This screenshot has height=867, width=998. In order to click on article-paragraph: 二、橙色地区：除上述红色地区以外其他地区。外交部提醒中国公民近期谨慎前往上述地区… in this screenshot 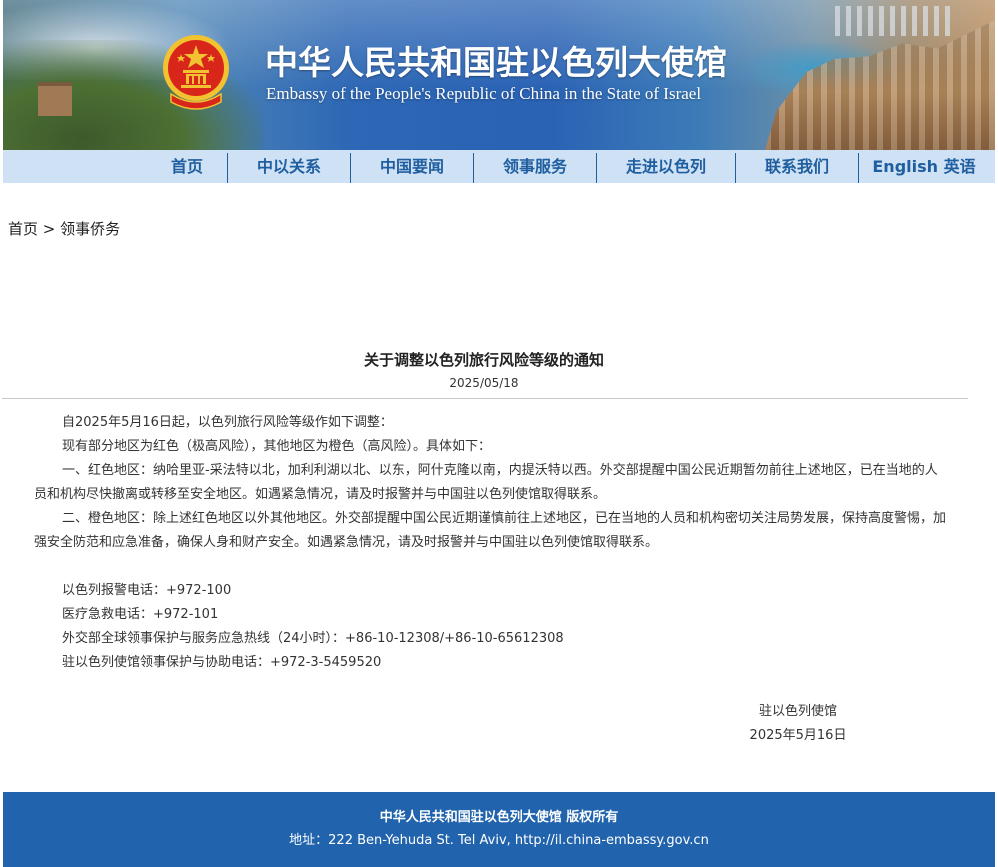, I will do `click(490, 530)`.